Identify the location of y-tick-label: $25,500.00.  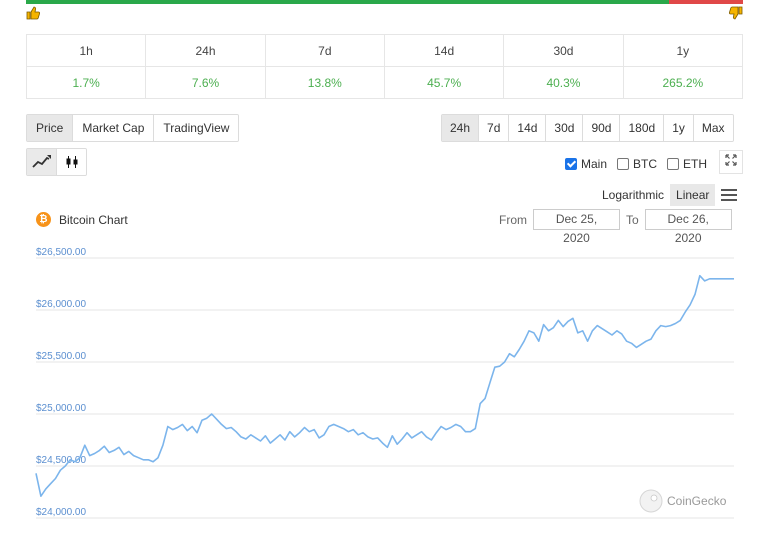
(61, 356).